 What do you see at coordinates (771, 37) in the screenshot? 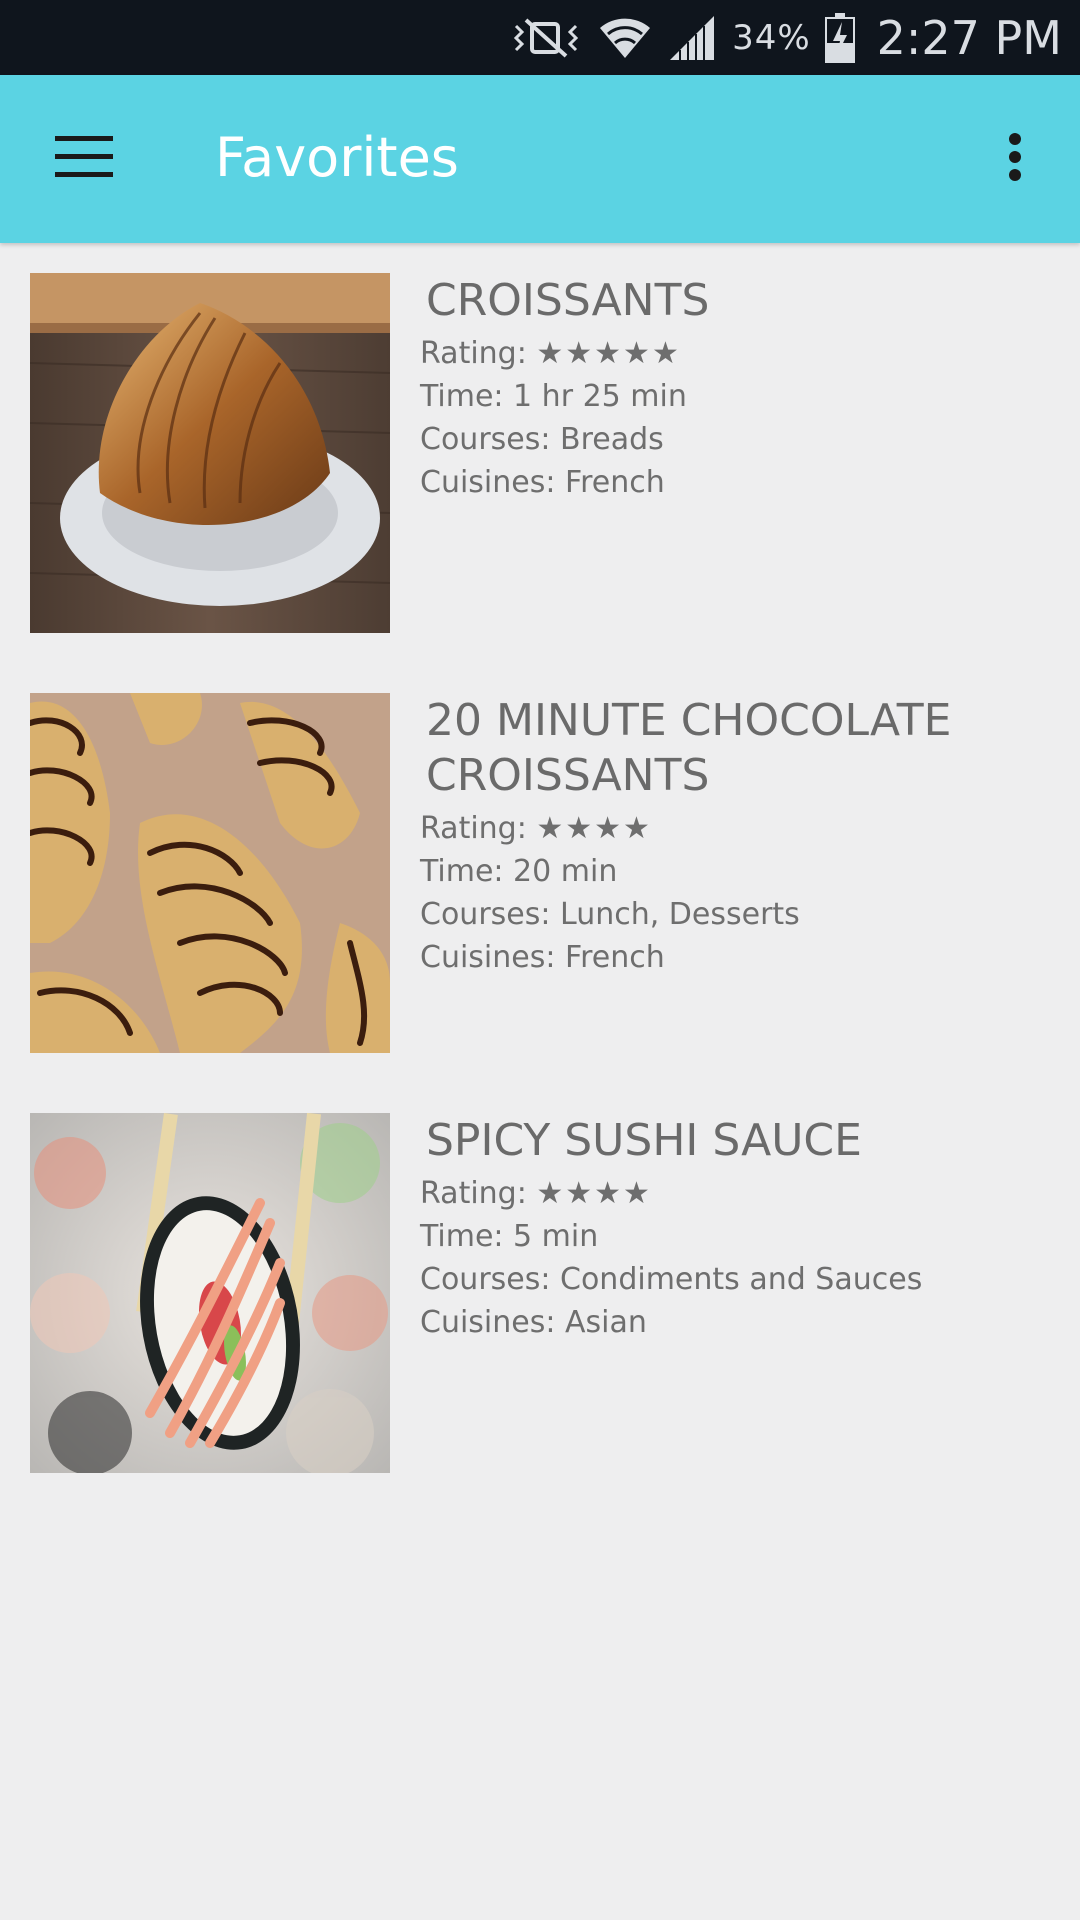
I see `battery-percent: 34%` at bounding box center [771, 37].